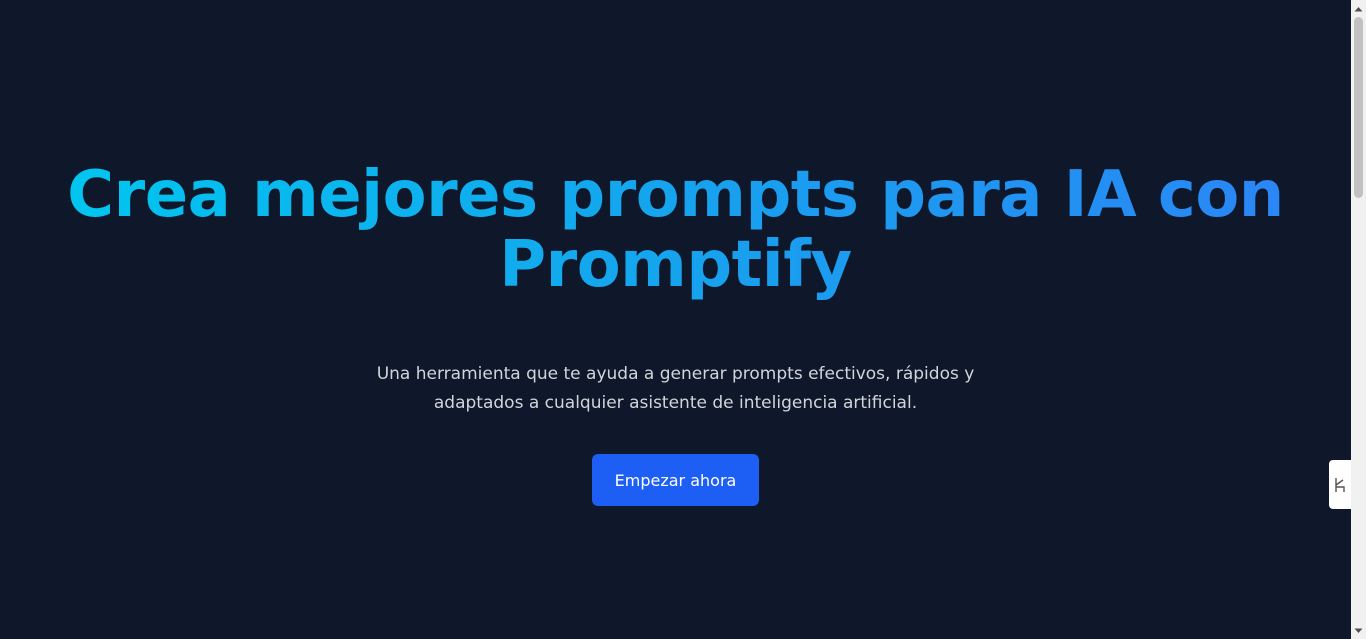 The image size is (1366, 639). What do you see at coordinates (1358, 107) in the screenshot?
I see `scrollbar-thumb` at bounding box center [1358, 107].